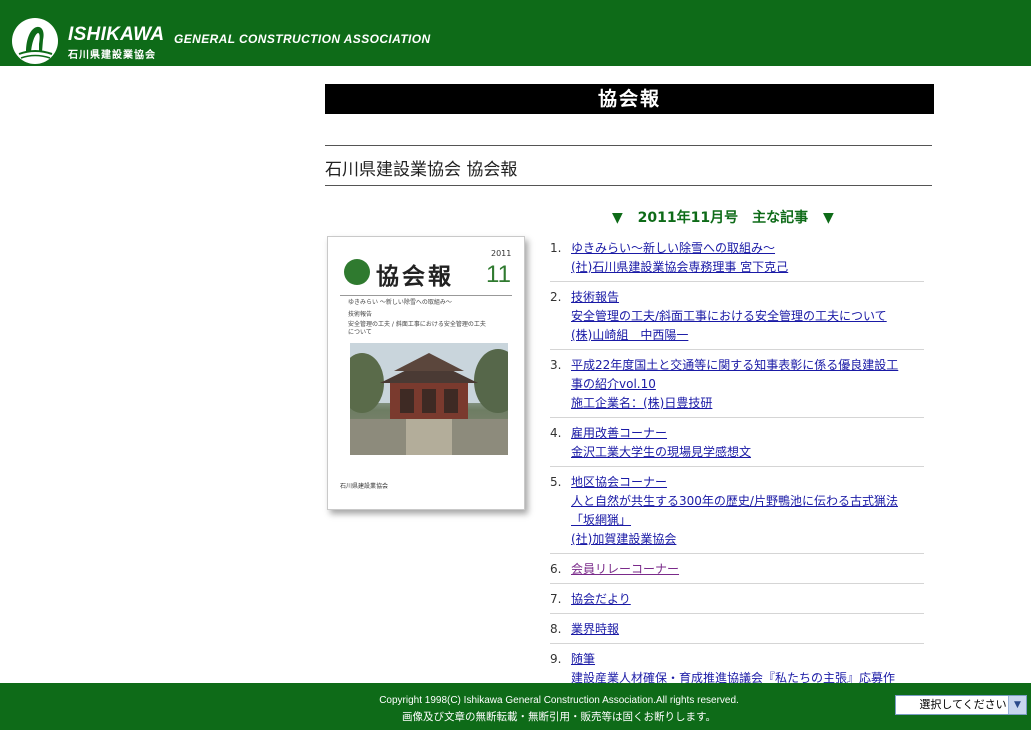  I want to click on shrine-photo, so click(429, 399).